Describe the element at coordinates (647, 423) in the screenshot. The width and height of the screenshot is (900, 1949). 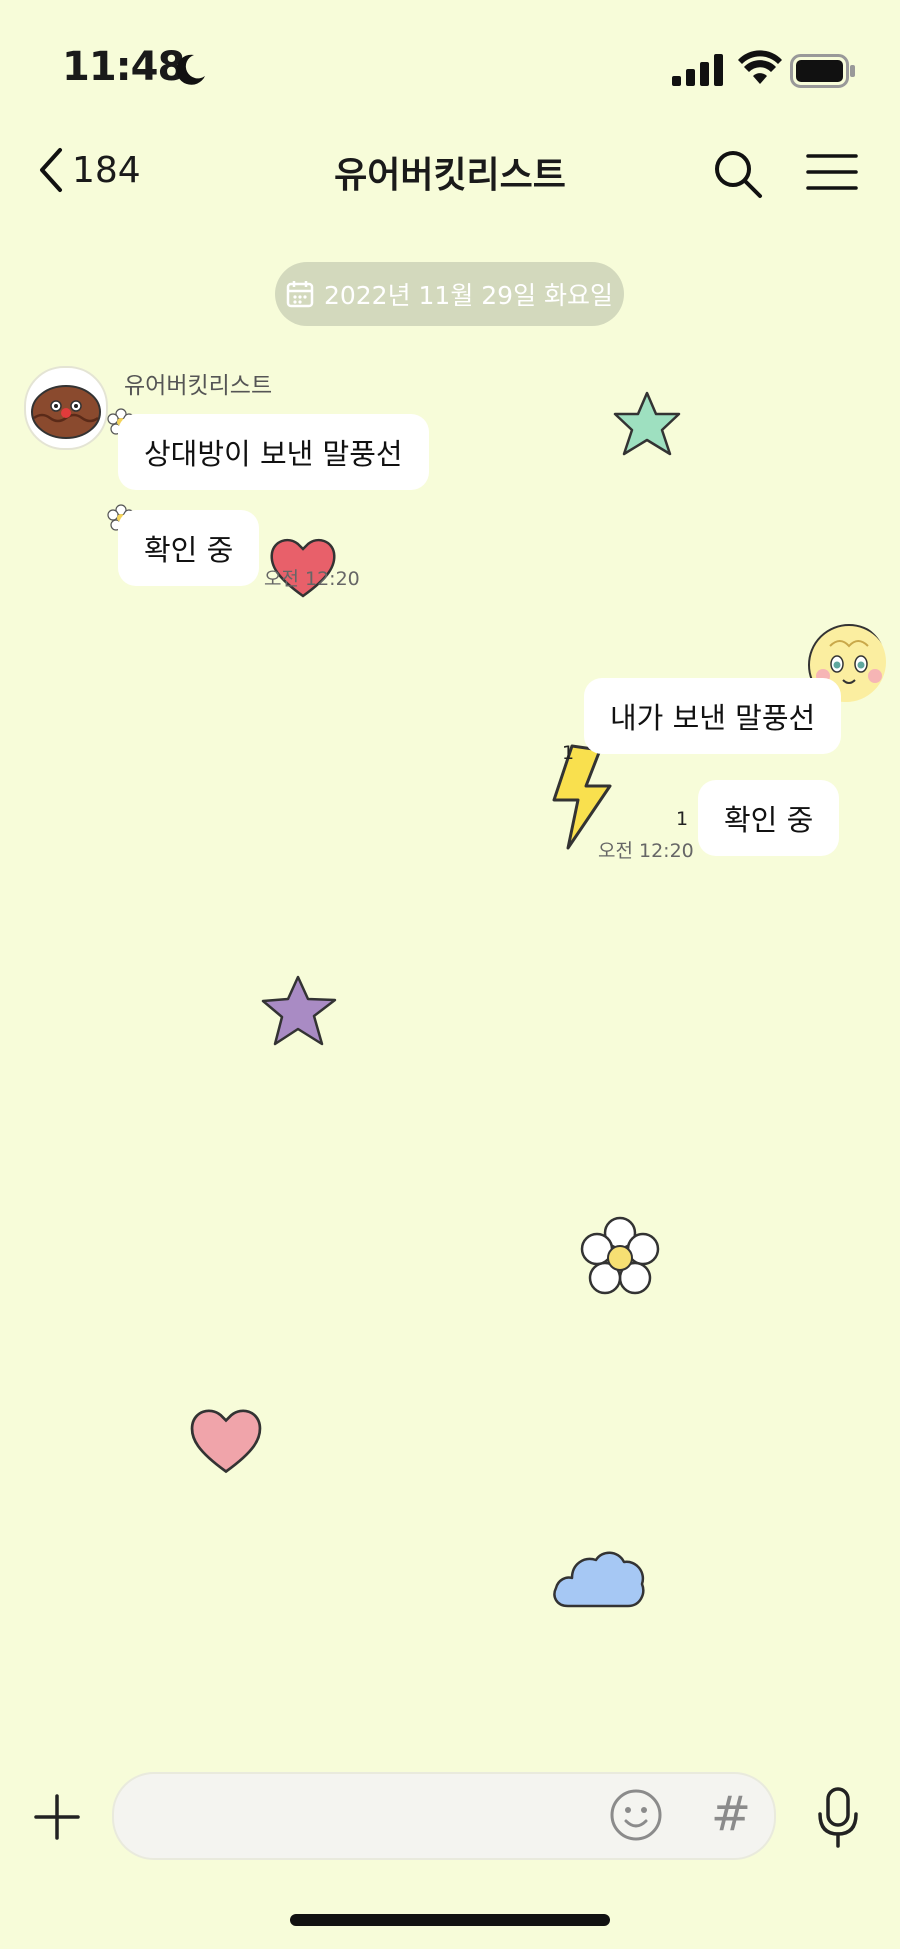
I see `green-star-sticker` at that location.